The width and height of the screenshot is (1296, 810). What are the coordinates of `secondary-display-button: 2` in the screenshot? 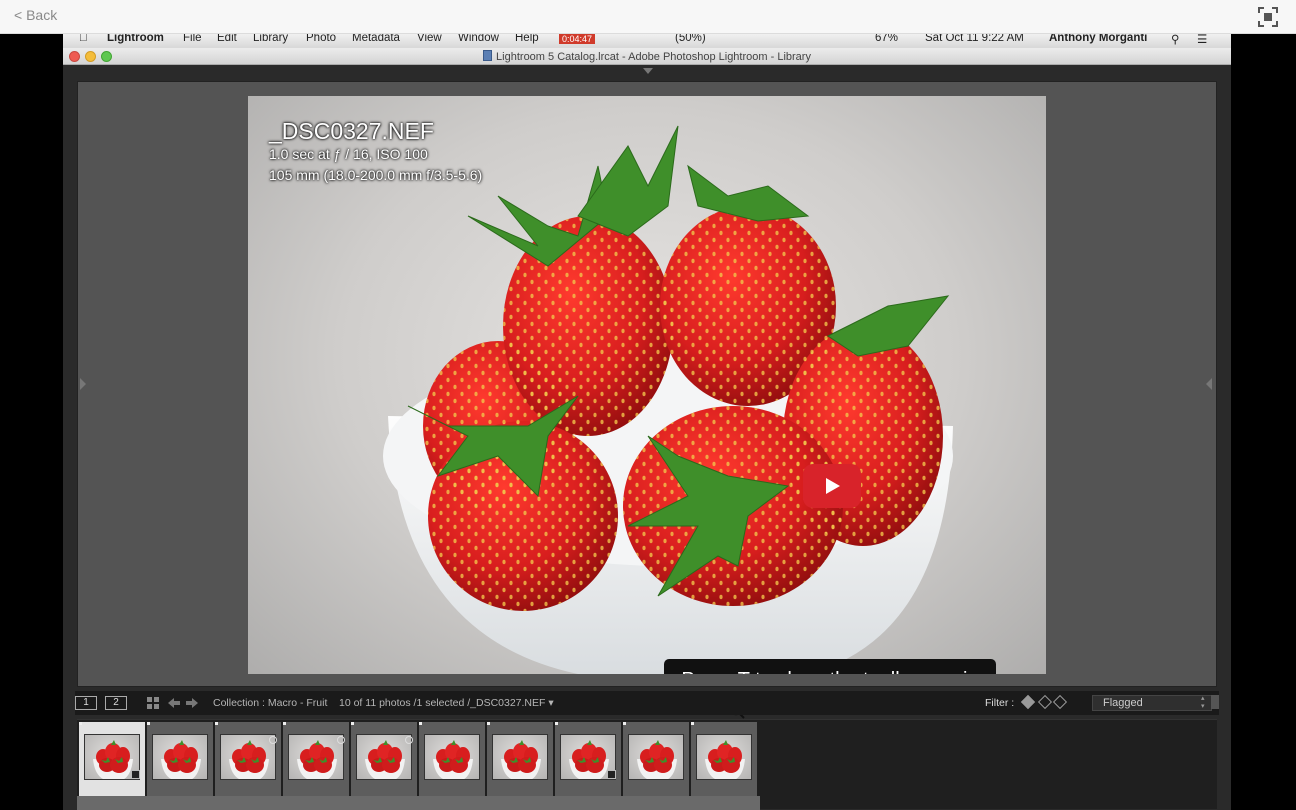 It's located at (116, 703).